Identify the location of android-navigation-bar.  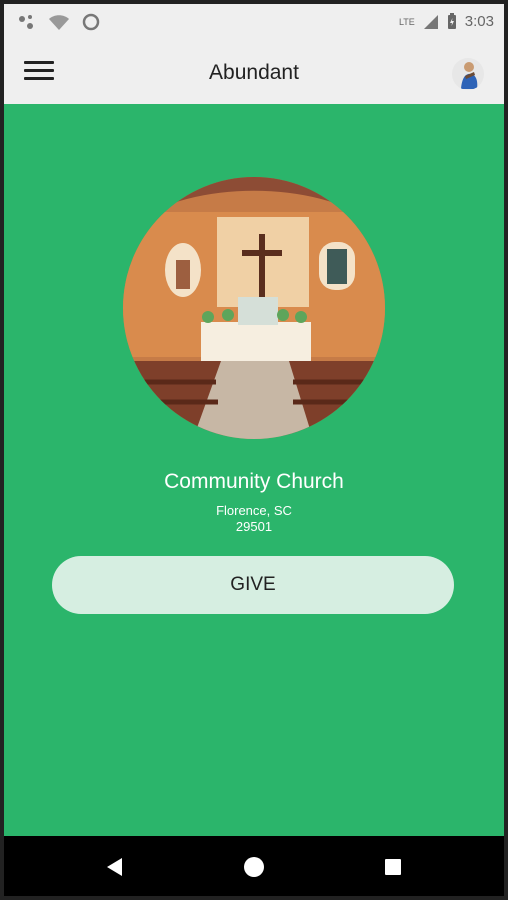
(254, 866).